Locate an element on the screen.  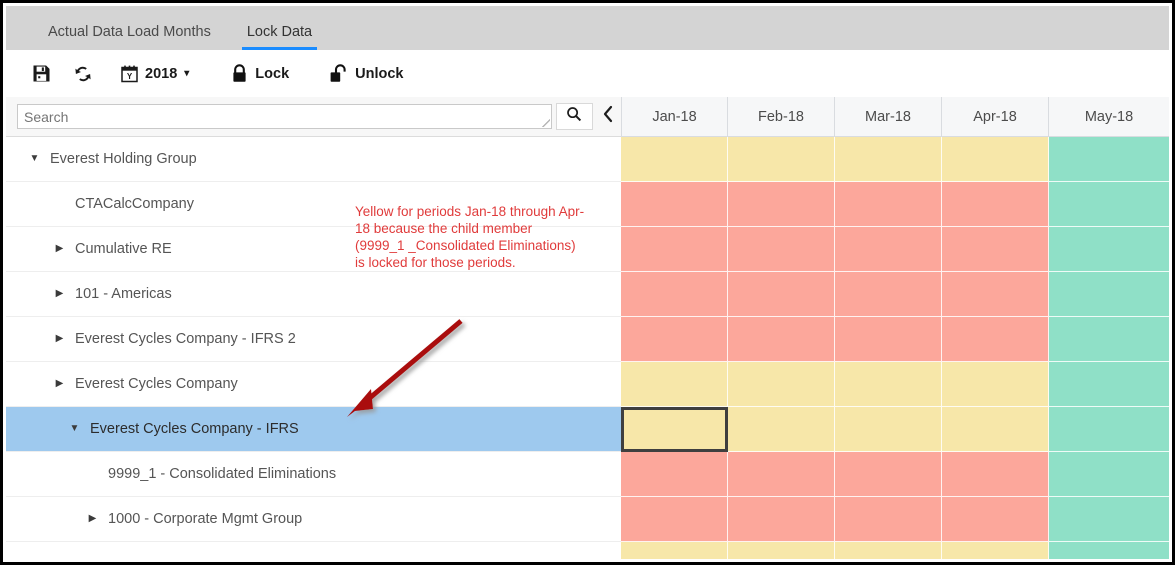
tree-row: ▶ 101 - Americas is located at coordinates (313, 294).